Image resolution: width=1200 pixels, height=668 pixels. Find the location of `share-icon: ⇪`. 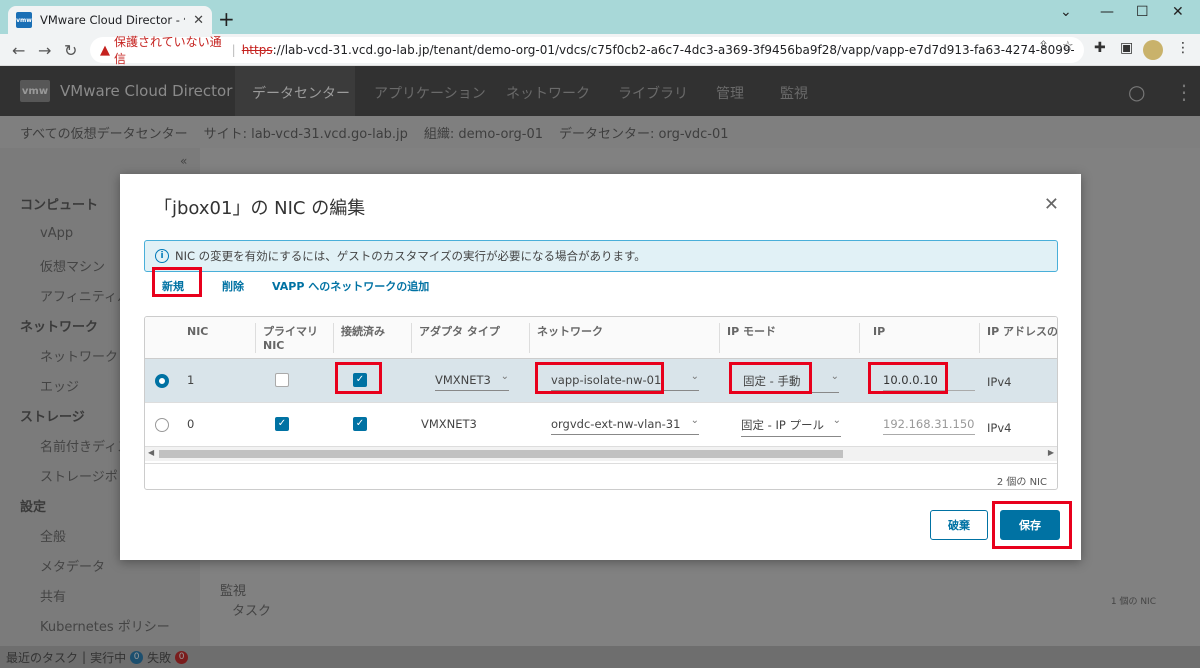

share-icon: ⇪ is located at coordinates (1043, 46).